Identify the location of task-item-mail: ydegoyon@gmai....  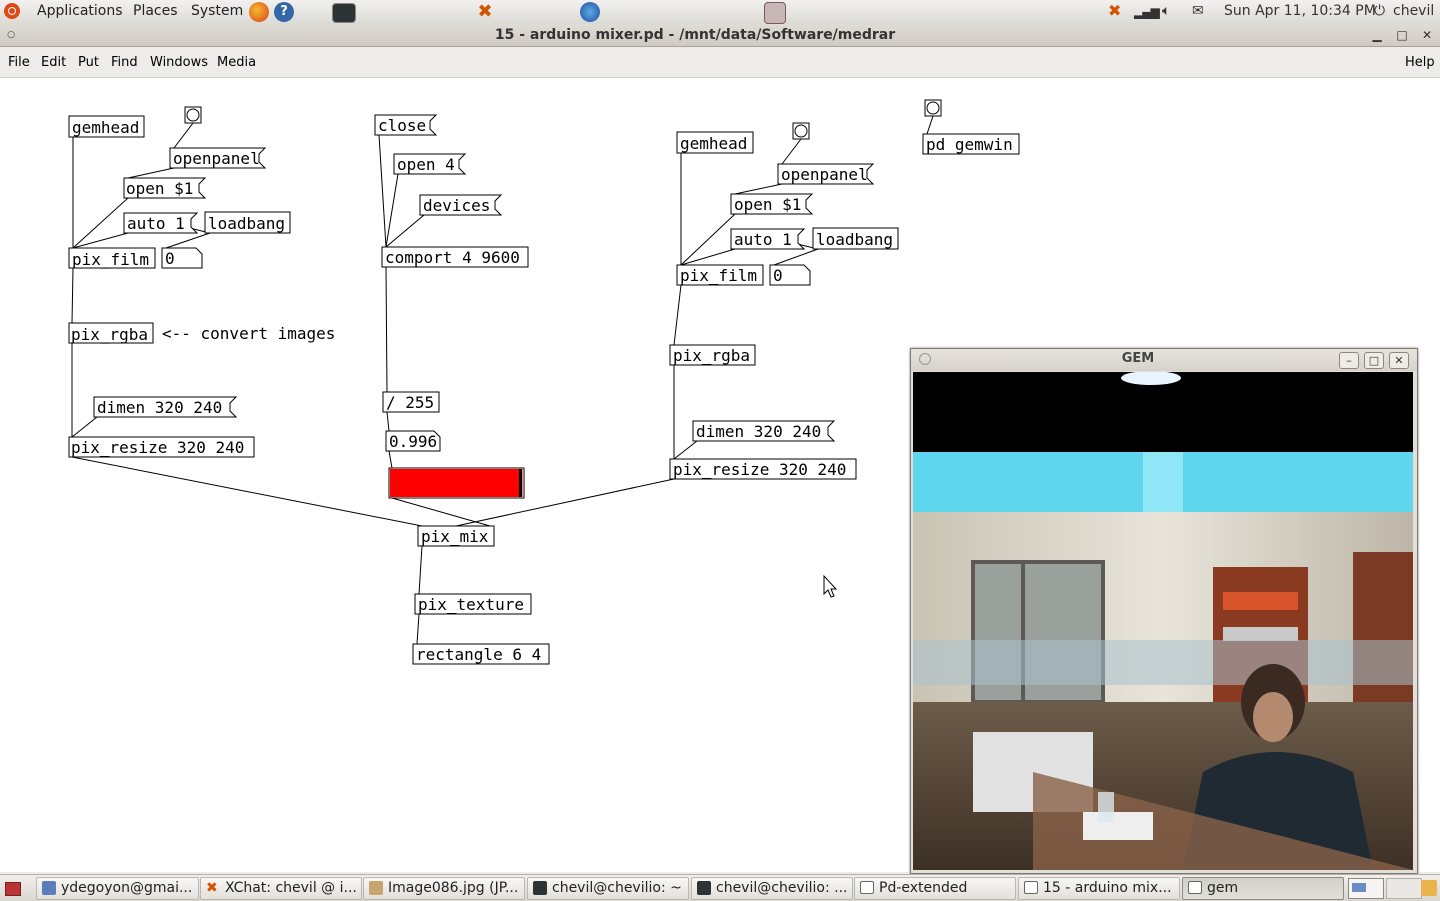
(117, 888).